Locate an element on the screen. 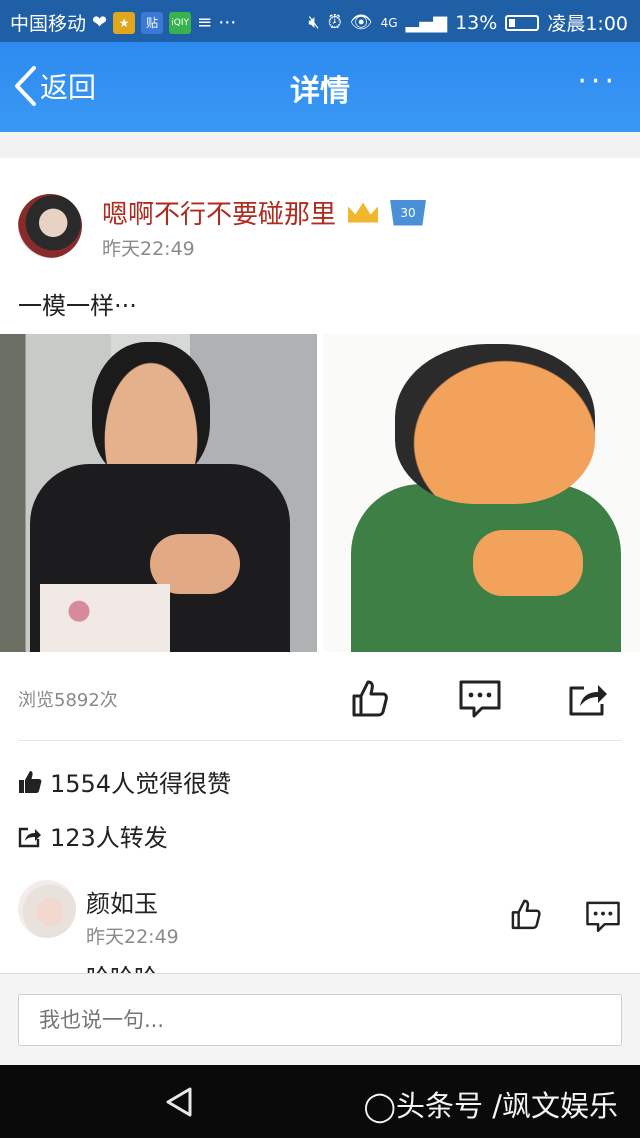 This screenshot has width=640, height=1138. author-row: 嗯啊不行不要碰那里 30 is located at coordinates (264, 212).